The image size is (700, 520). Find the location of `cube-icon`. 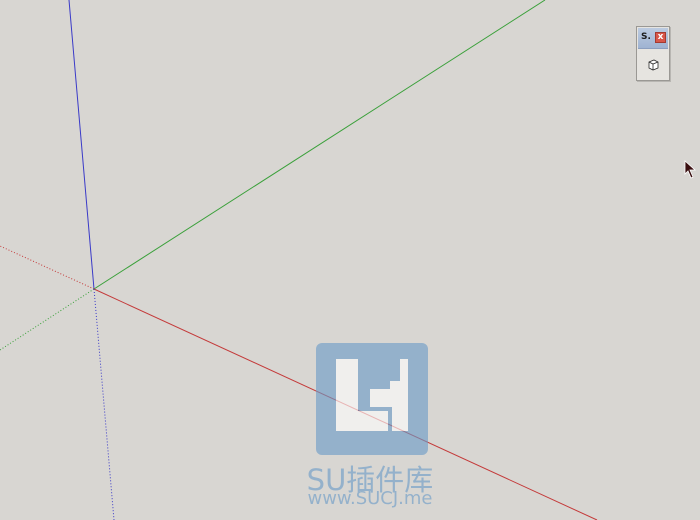

cube-icon is located at coordinates (653, 65).